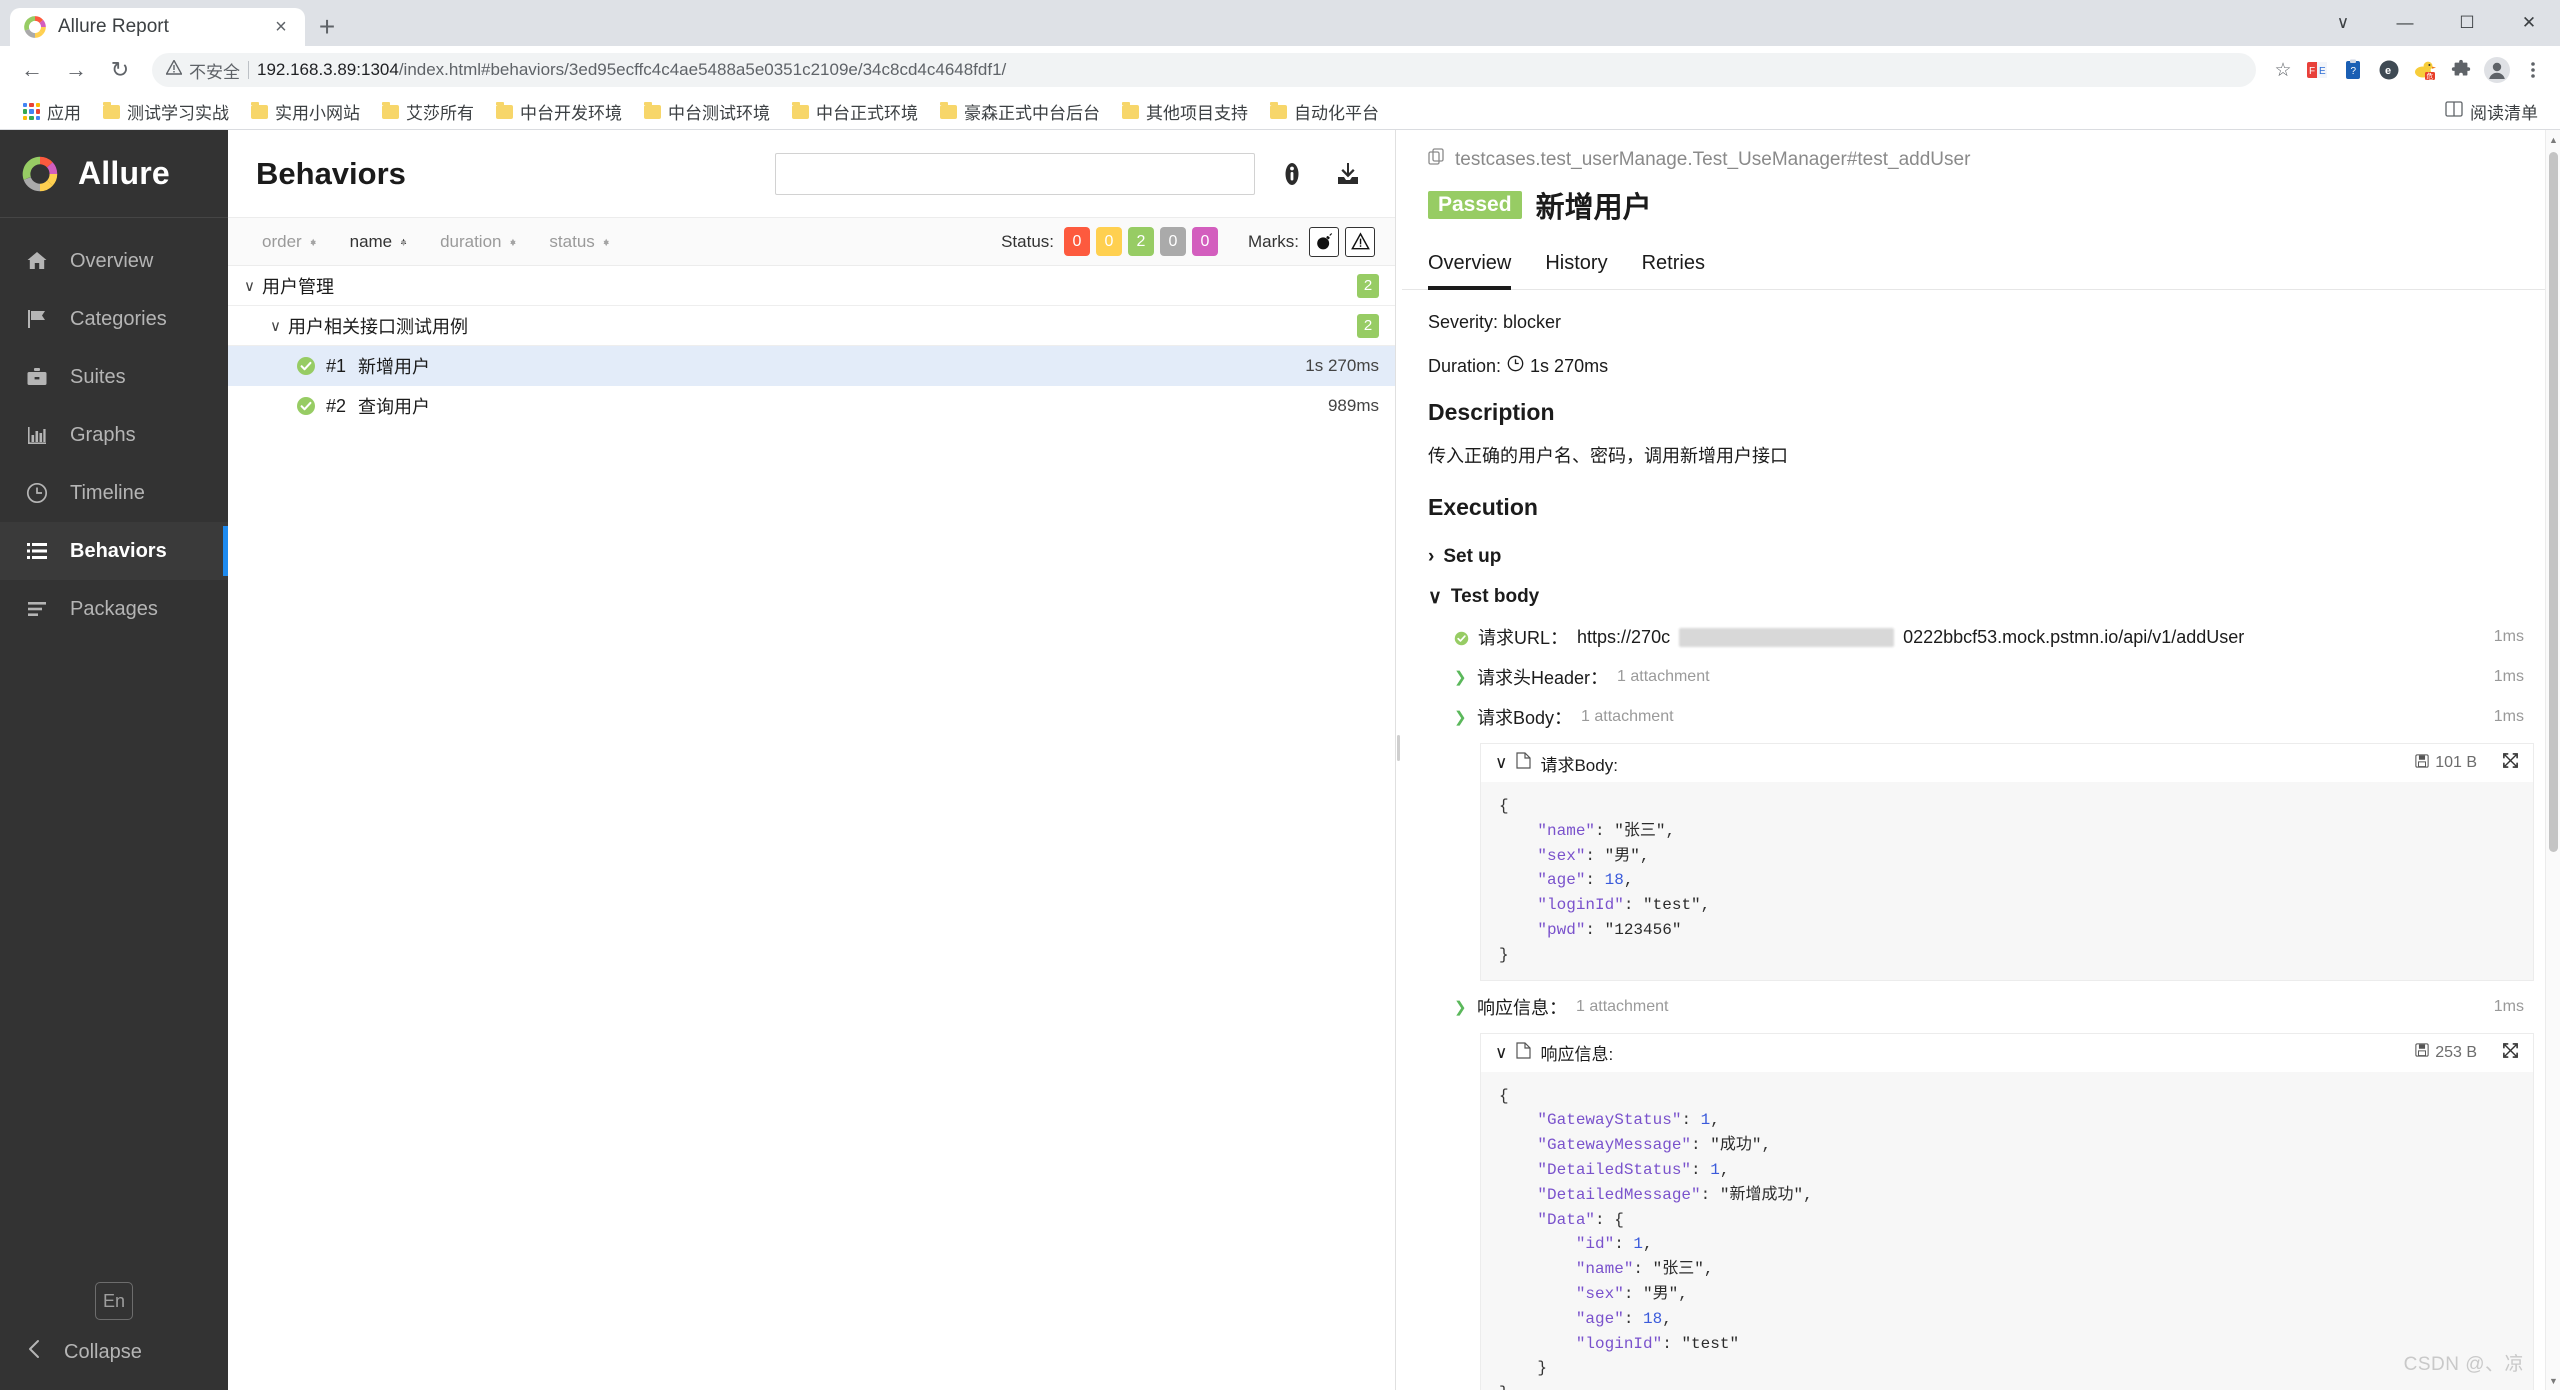 This screenshot has width=2560, height=1390. What do you see at coordinates (114, 551) in the screenshot?
I see `sidebar-item-behaviors: Behaviors` at bounding box center [114, 551].